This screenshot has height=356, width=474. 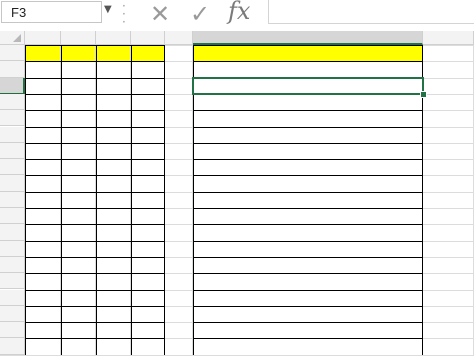 What do you see at coordinates (148, 53) in the screenshot?
I see `header-cell-d` at bounding box center [148, 53].